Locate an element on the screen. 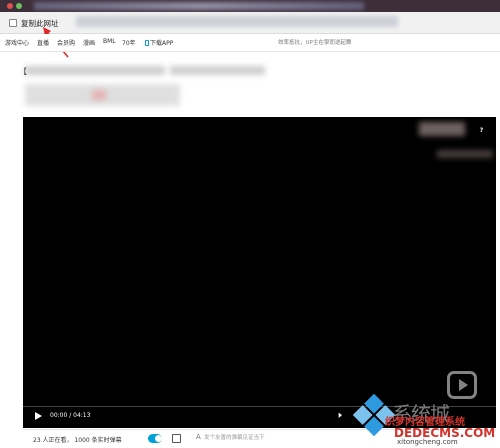  nav-item-member-shop: 会员购 is located at coordinates (66, 42).